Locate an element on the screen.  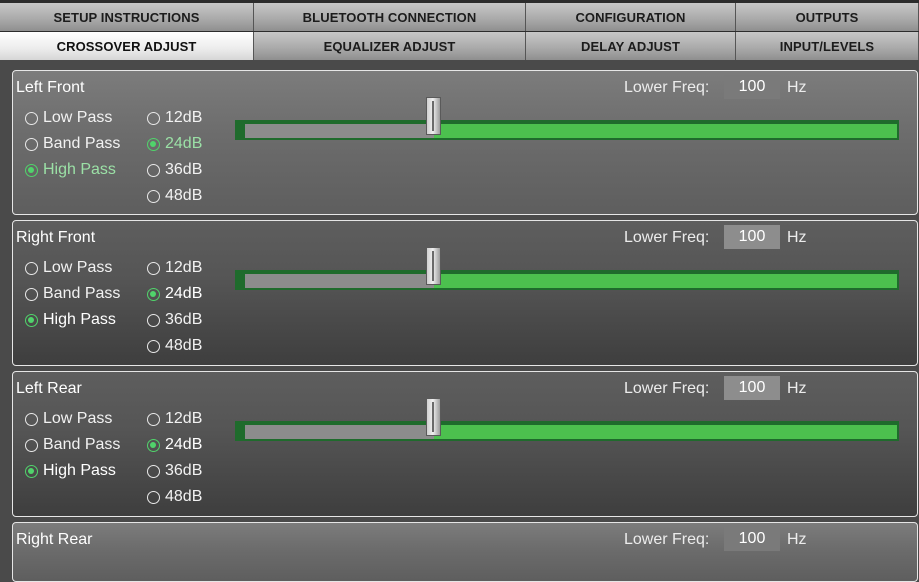
channel-title: Right Front is located at coordinates (56, 237).